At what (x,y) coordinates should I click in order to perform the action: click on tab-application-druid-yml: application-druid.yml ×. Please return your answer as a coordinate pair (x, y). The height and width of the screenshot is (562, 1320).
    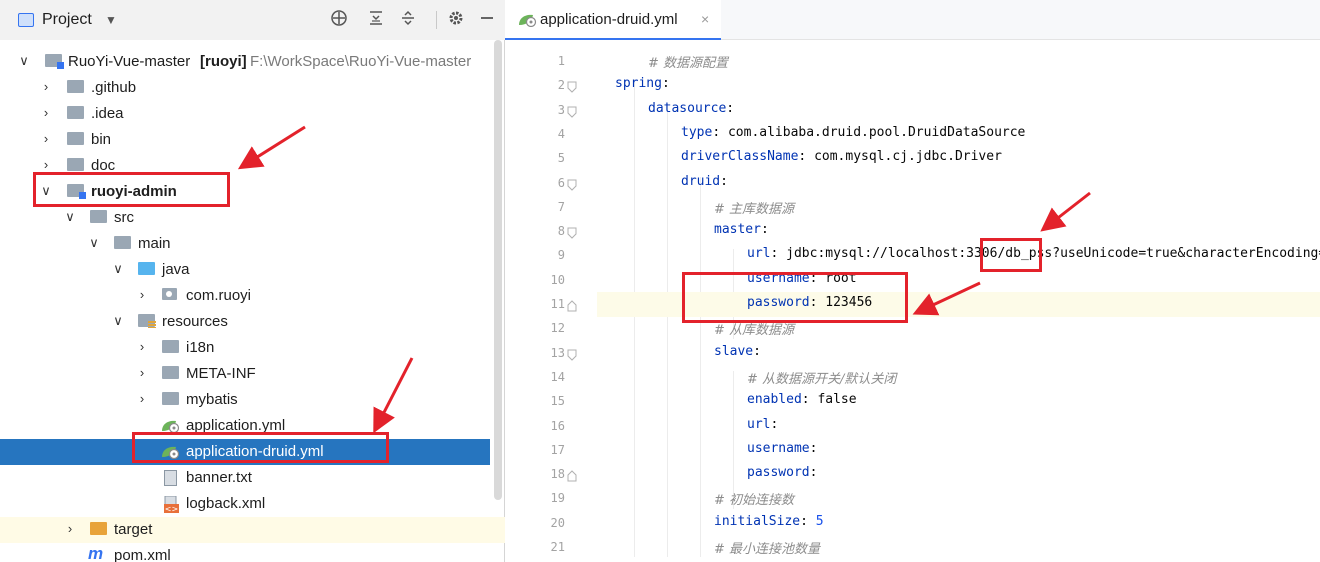
    Looking at the image, I should click on (613, 20).